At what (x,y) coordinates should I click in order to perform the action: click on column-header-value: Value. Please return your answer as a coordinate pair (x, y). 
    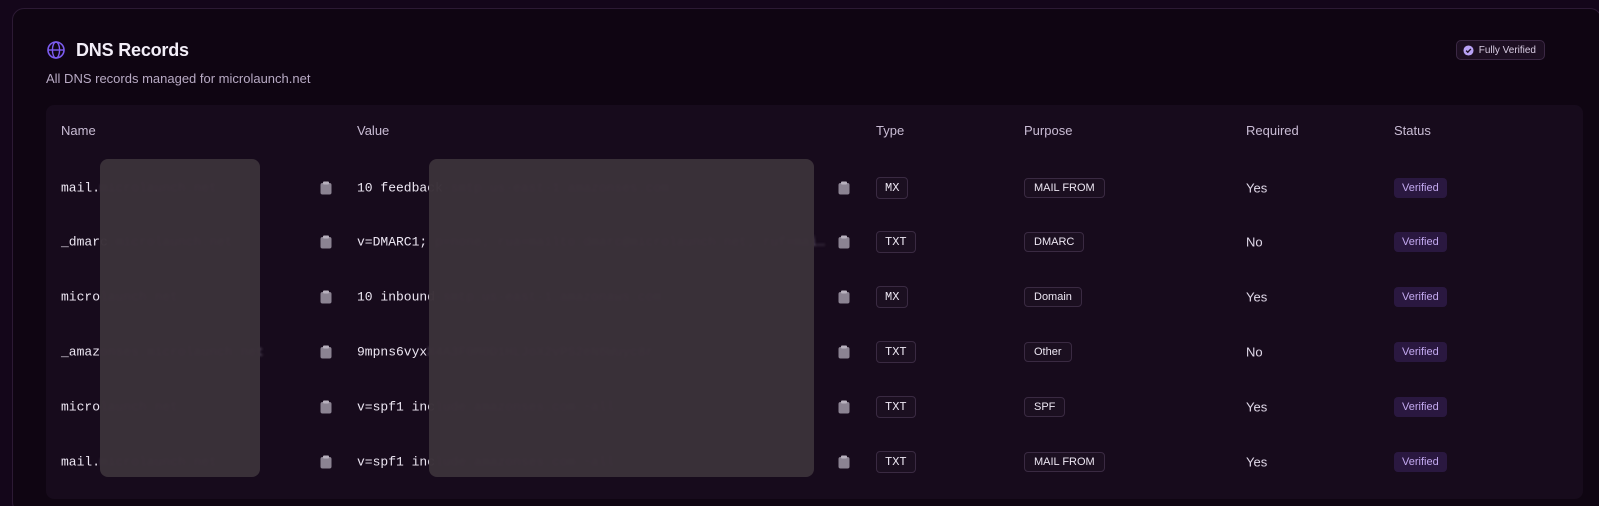
    Looking at the image, I should click on (373, 130).